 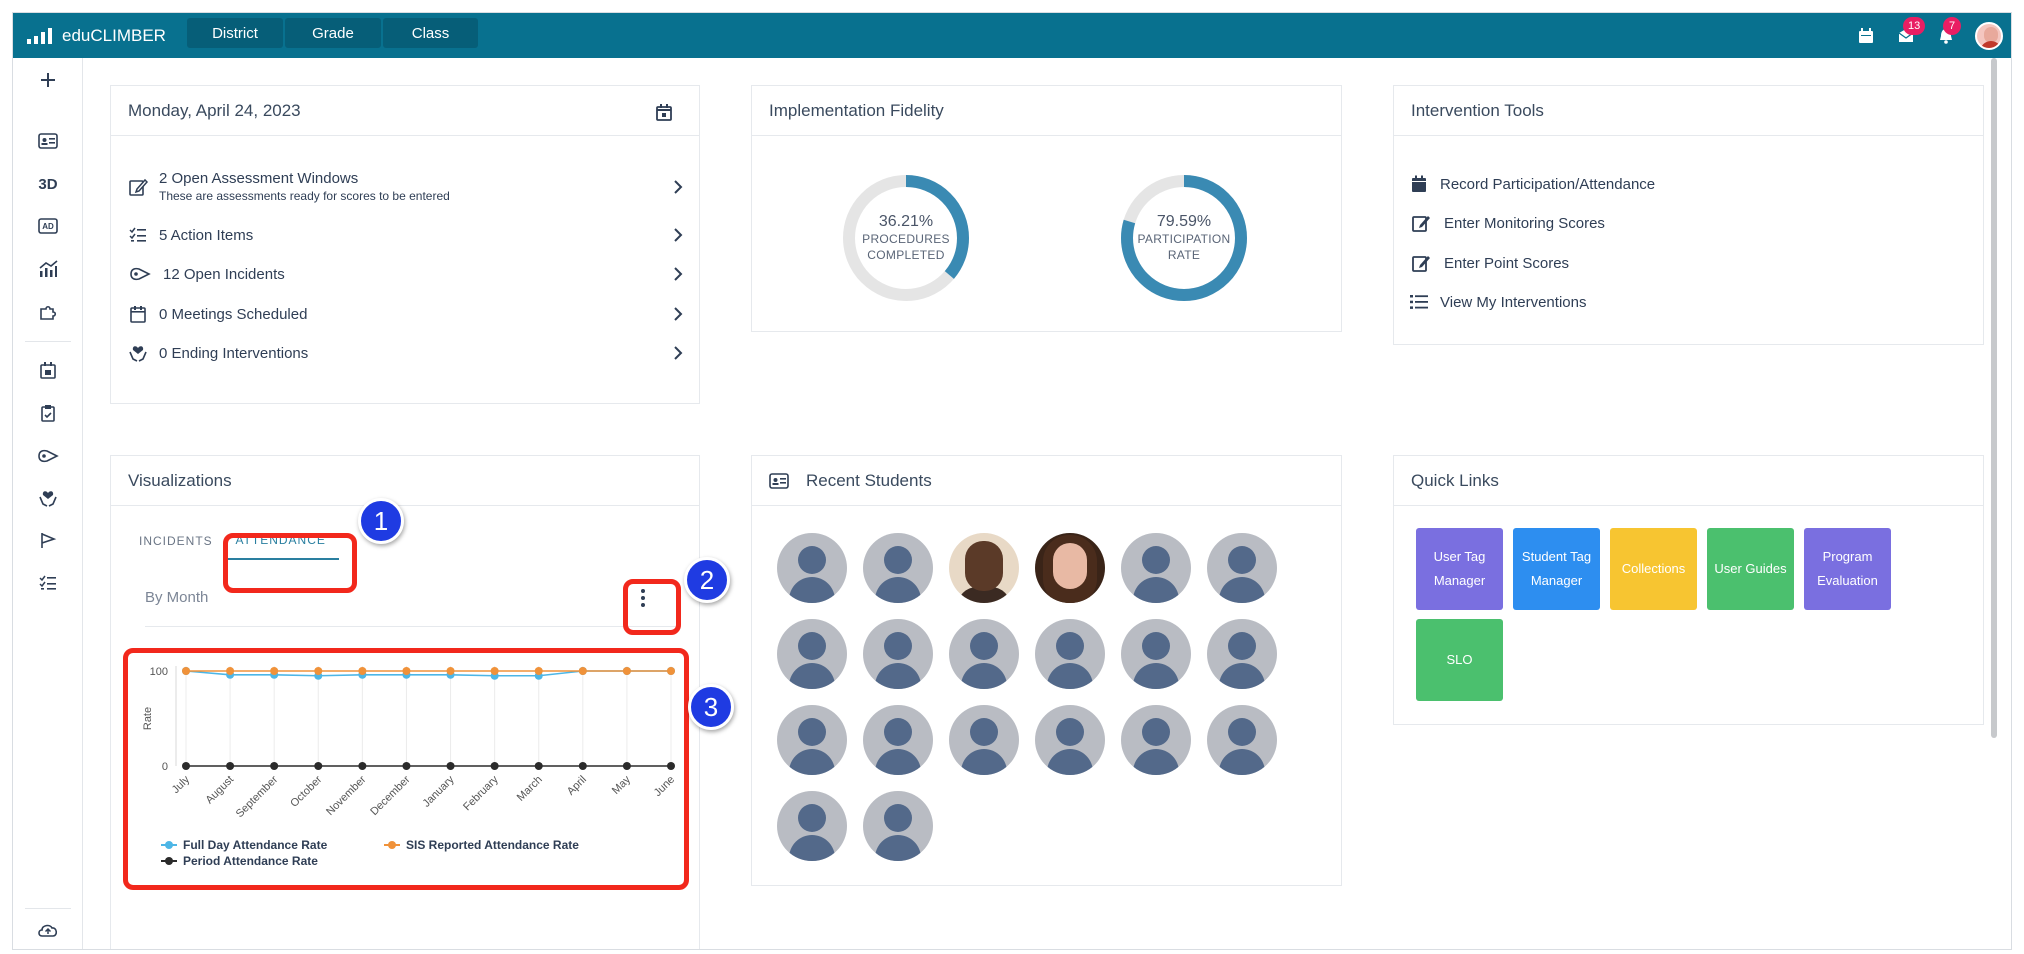 What do you see at coordinates (48, 80) in the screenshot?
I see `add-icon` at bounding box center [48, 80].